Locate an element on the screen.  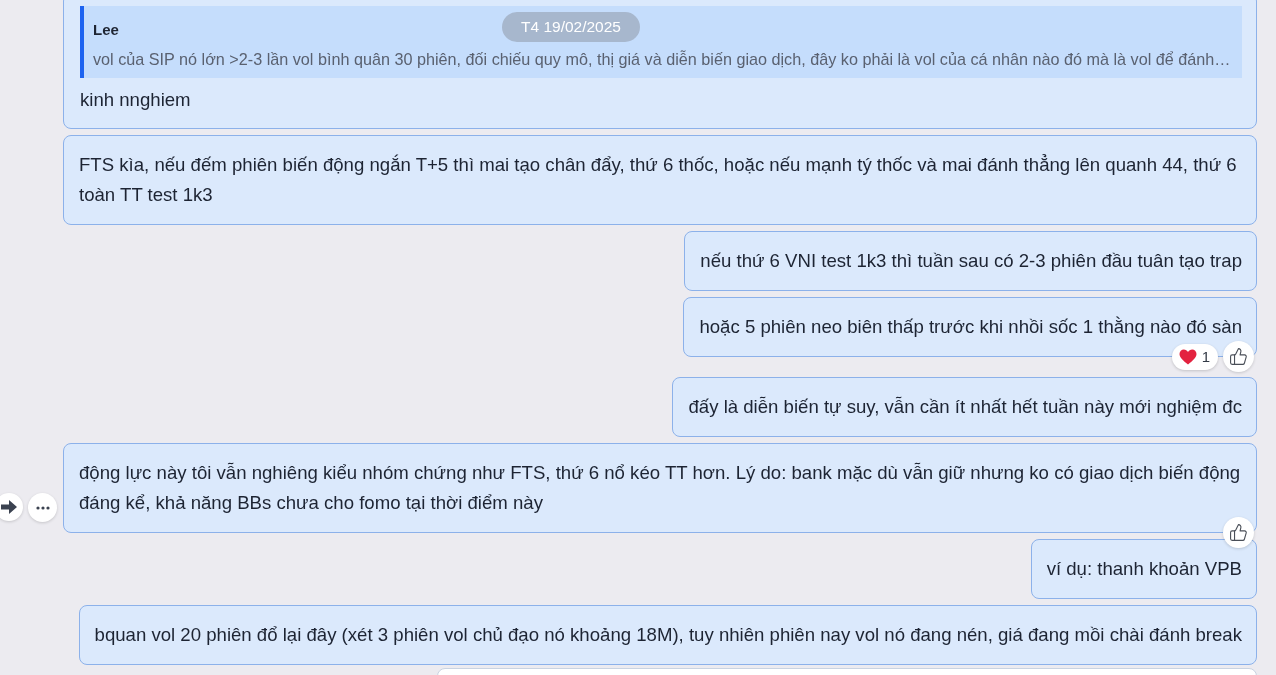
message-text: ví dụ: thanh khoản VPB is located at coordinates (1144, 569).